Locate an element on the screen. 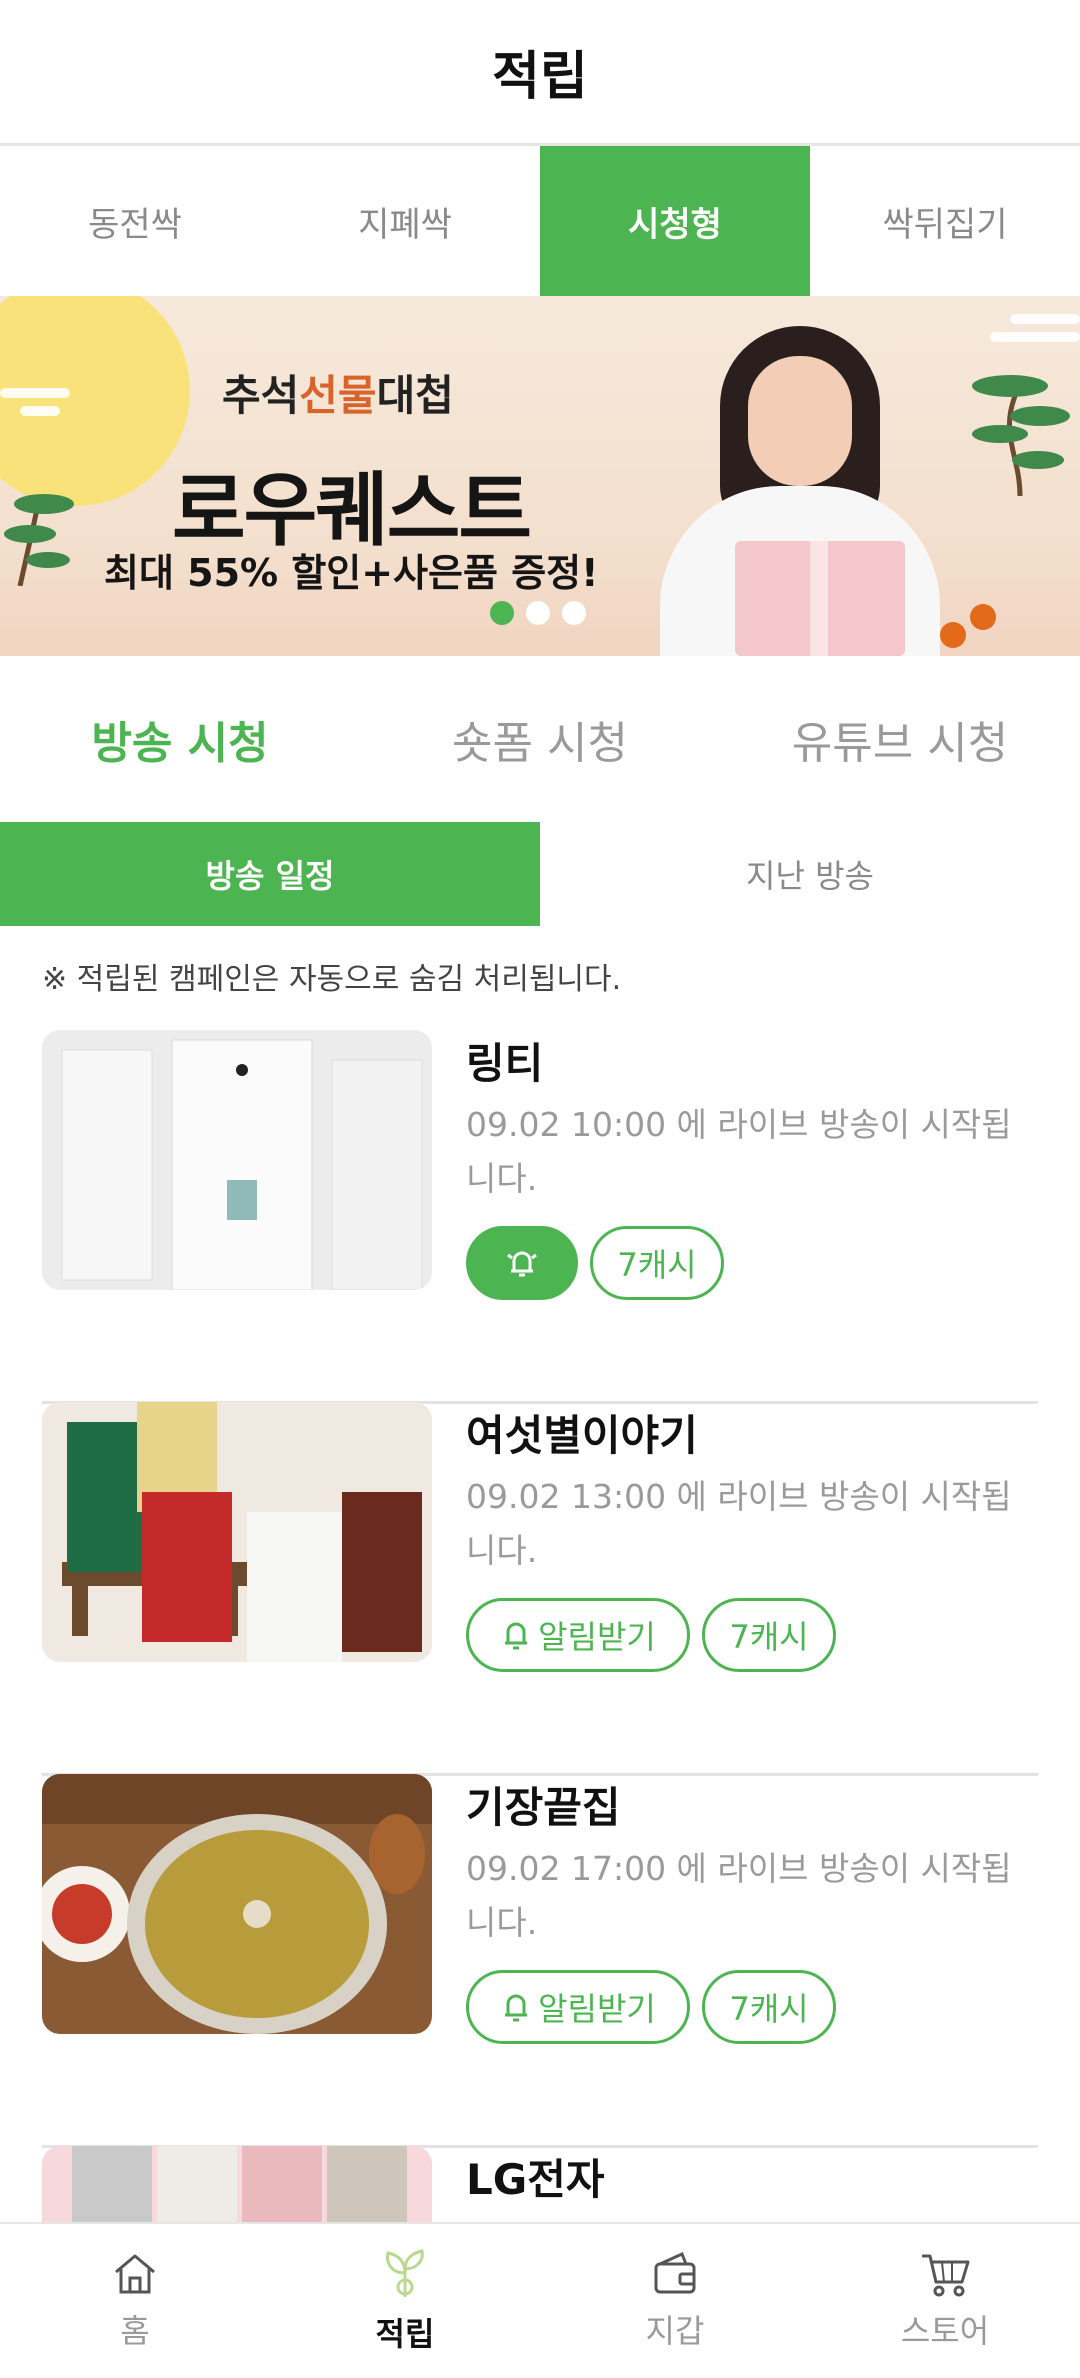  broadcast-title: 링티 is located at coordinates (505, 1063).